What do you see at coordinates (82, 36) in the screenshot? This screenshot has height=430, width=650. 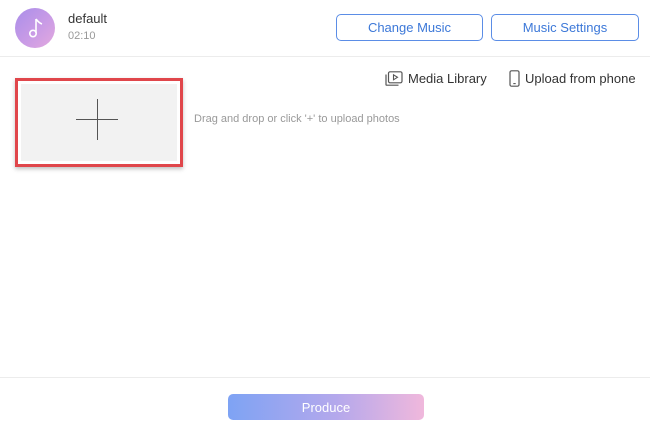 I see `music-duration: 02:10` at bounding box center [82, 36].